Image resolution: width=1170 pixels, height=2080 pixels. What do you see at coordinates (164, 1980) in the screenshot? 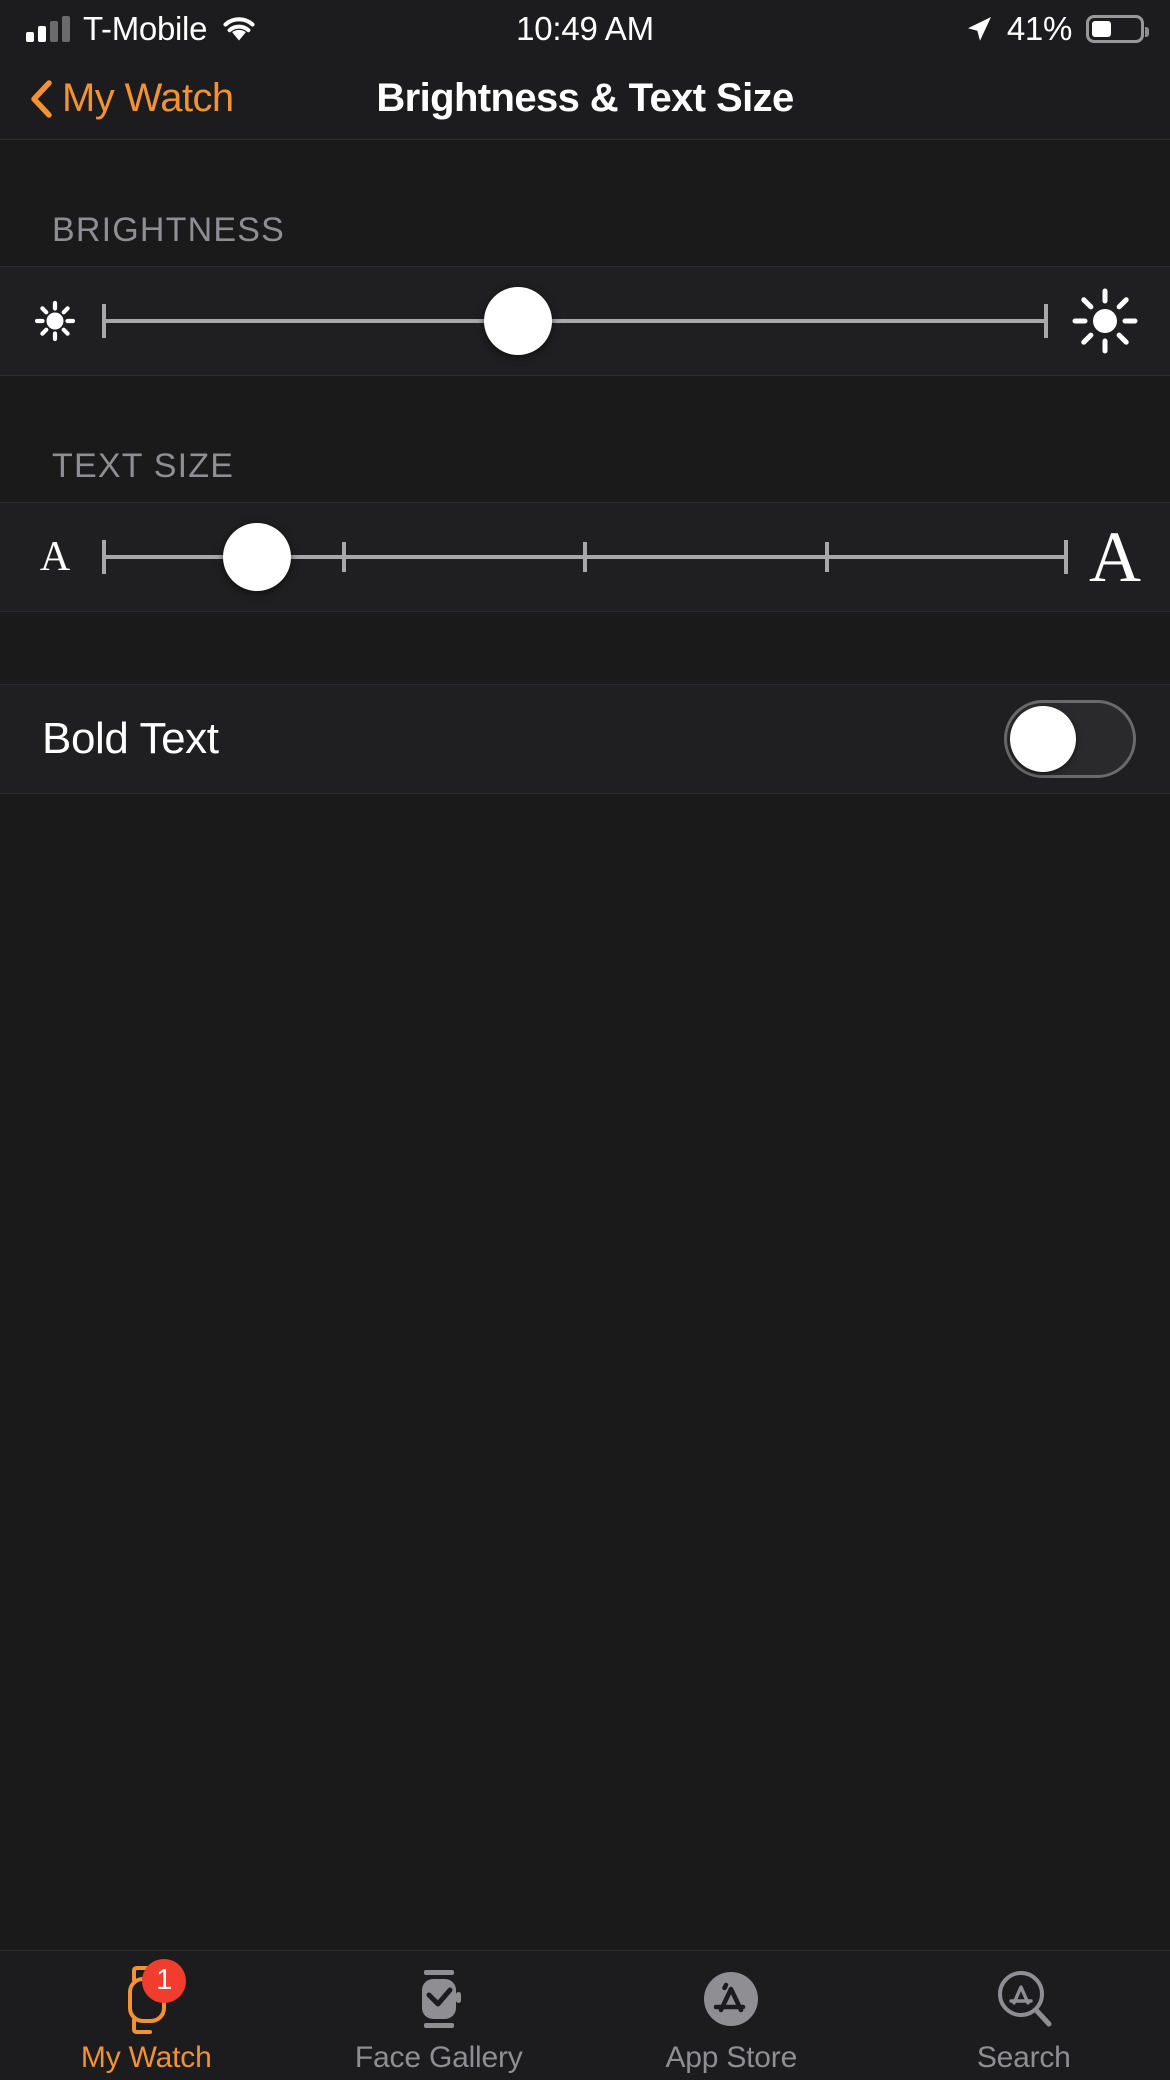
I see `my-watch-badge: 1` at bounding box center [164, 1980].